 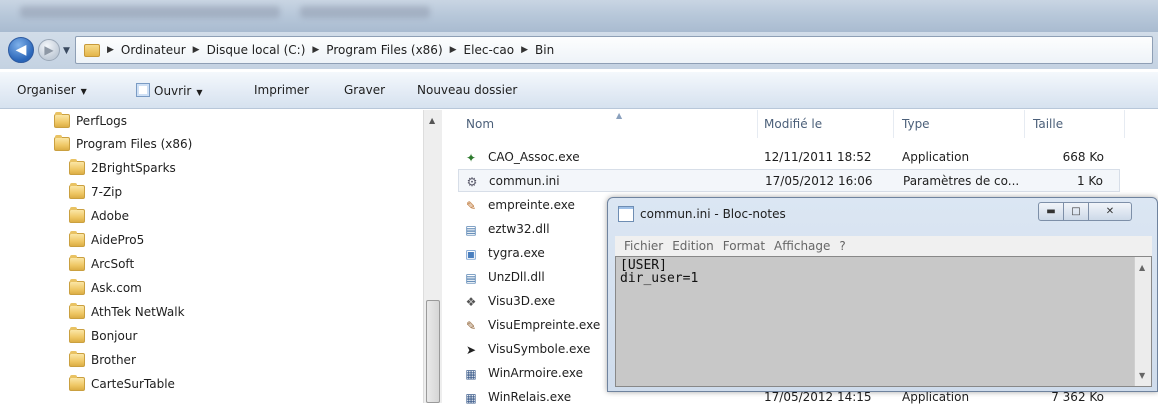 What do you see at coordinates (643, 246) in the screenshot?
I see `menu-file: Fichier` at bounding box center [643, 246].